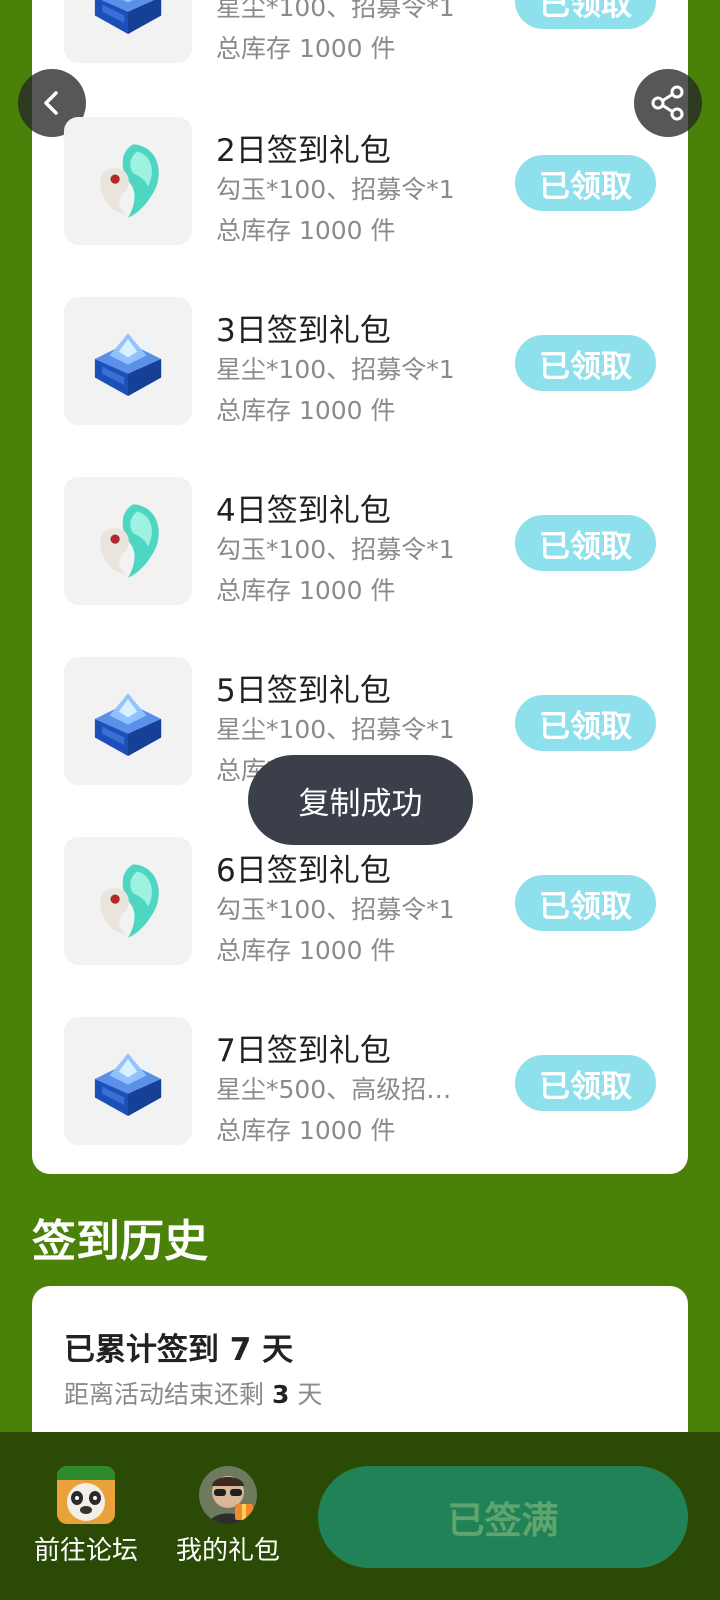 The image size is (720, 1600). What do you see at coordinates (360, 800) in the screenshot?
I see `copy-success-toast: 复制成功` at bounding box center [360, 800].